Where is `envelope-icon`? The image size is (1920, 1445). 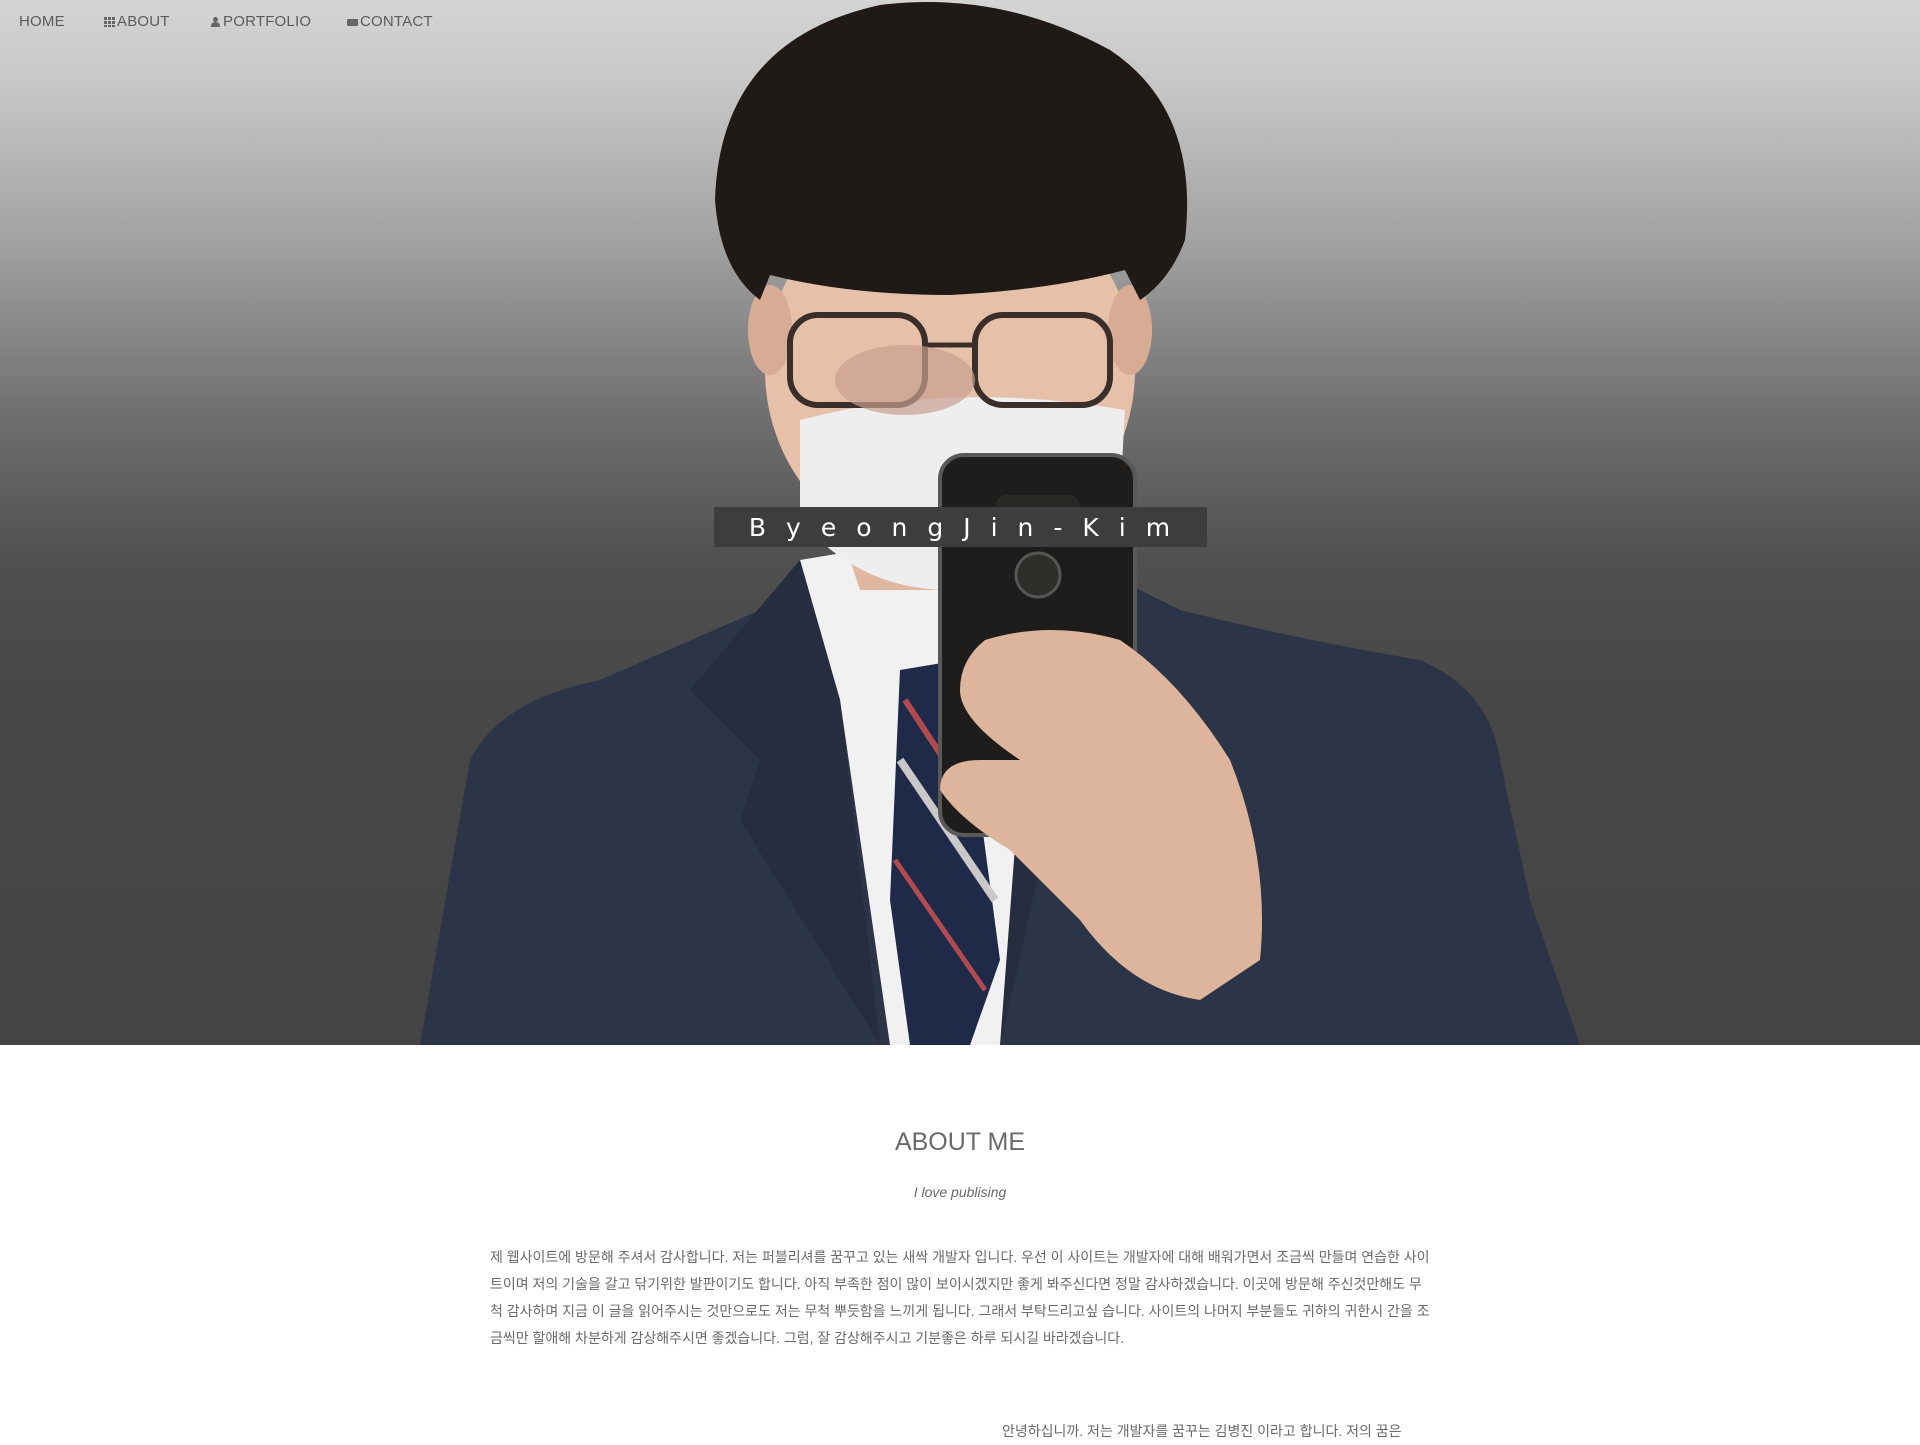 envelope-icon is located at coordinates (352, 22).